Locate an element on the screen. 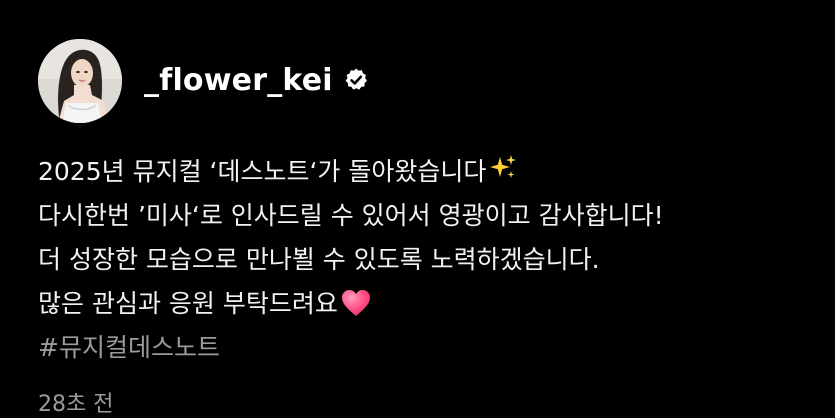 The height and width of the screenshot is (418, 835). post-timestamp: 28초 전 is located at coordinates (76, 404).